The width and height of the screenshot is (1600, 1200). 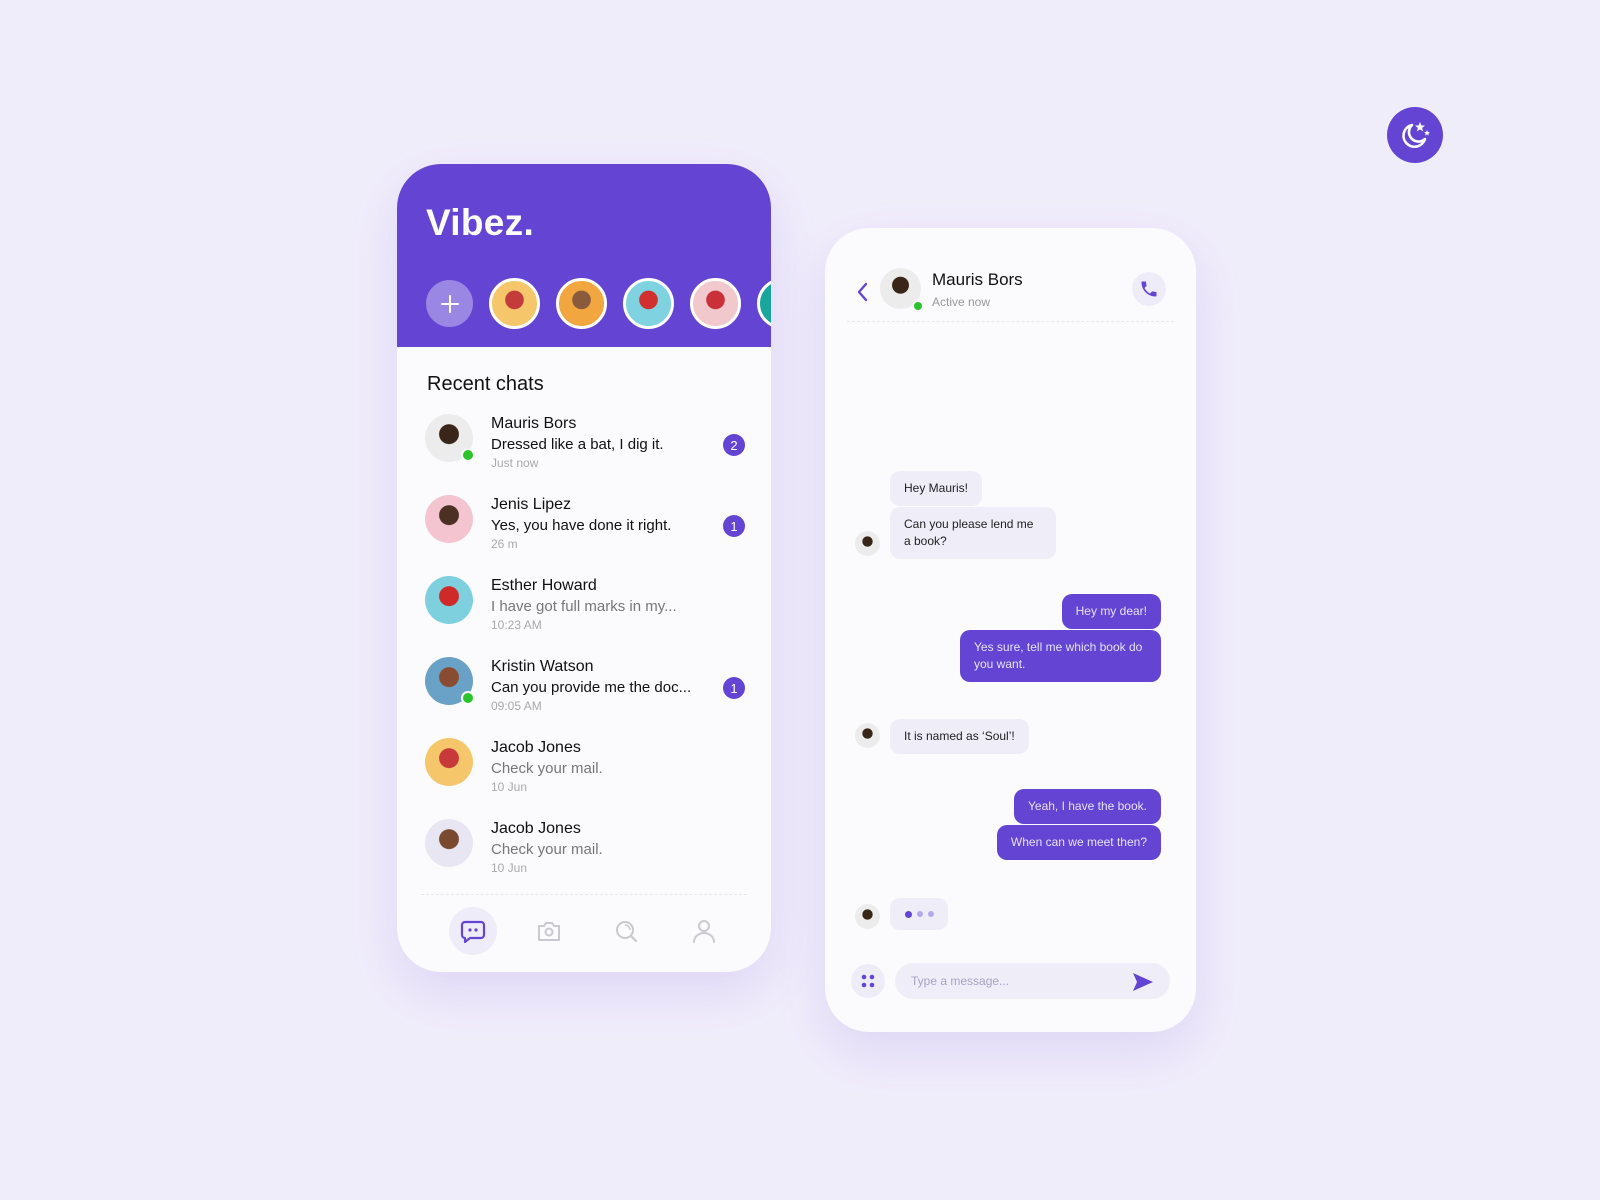 I want to click on chat-time: Just now, so click(x=515, y=463).